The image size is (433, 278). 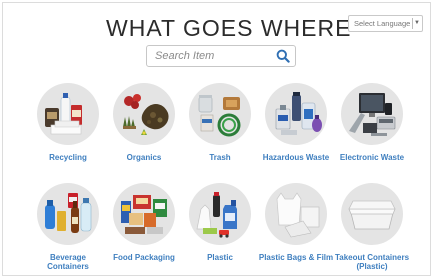 I want to click on search-icon, so click(x=283, y=56).